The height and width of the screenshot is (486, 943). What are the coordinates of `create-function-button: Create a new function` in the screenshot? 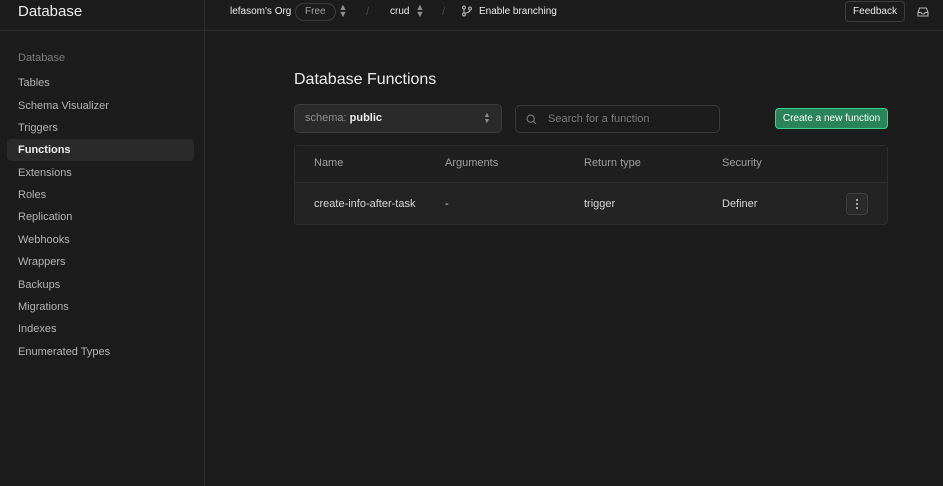 It's located at (831, 118).